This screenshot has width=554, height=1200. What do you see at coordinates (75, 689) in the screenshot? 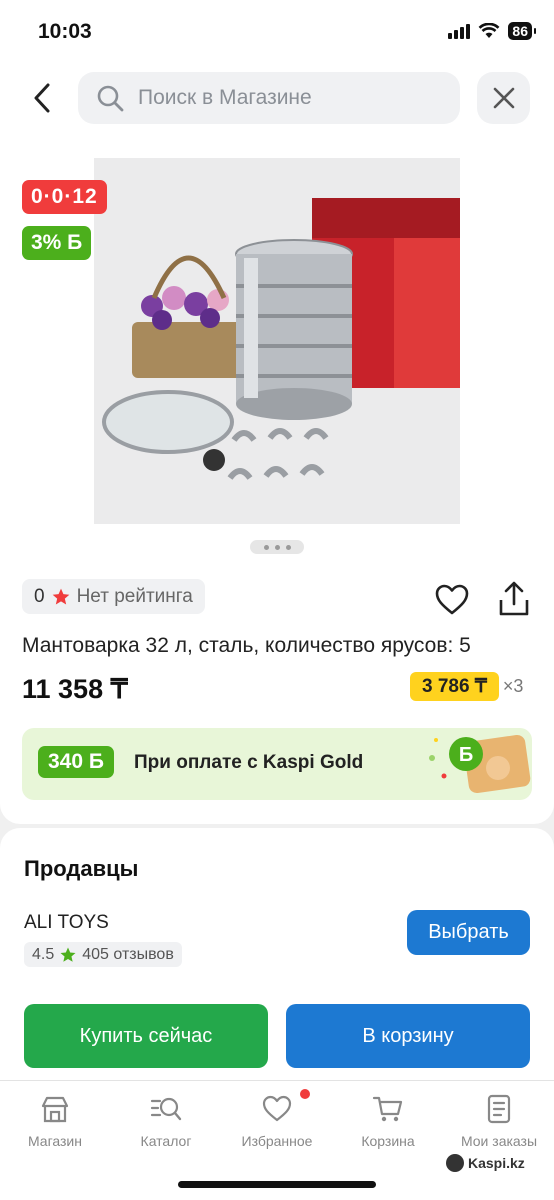
I see `product-price: 11 358 ₸` at bounding box center [75, 689].